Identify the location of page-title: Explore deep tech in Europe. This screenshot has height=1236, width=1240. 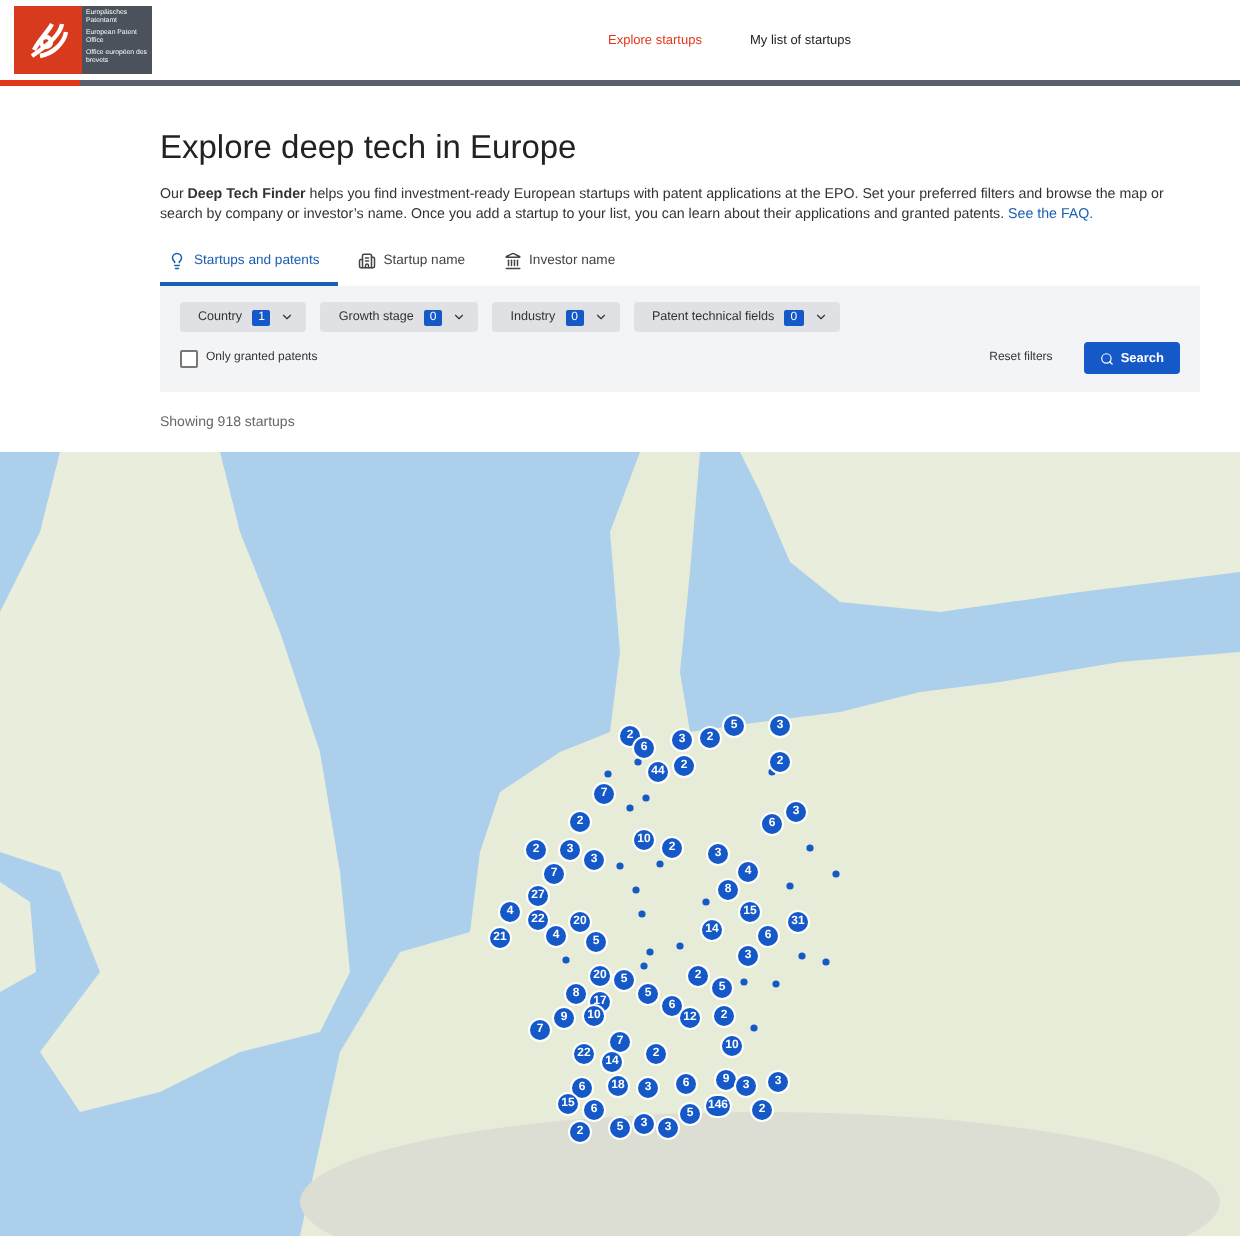
(369, 149).